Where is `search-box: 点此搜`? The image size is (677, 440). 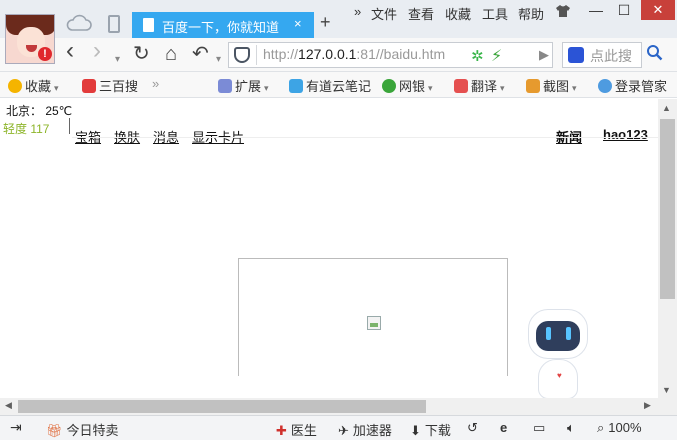
search-box: 点此搜 is located at coordinates (602, 55).